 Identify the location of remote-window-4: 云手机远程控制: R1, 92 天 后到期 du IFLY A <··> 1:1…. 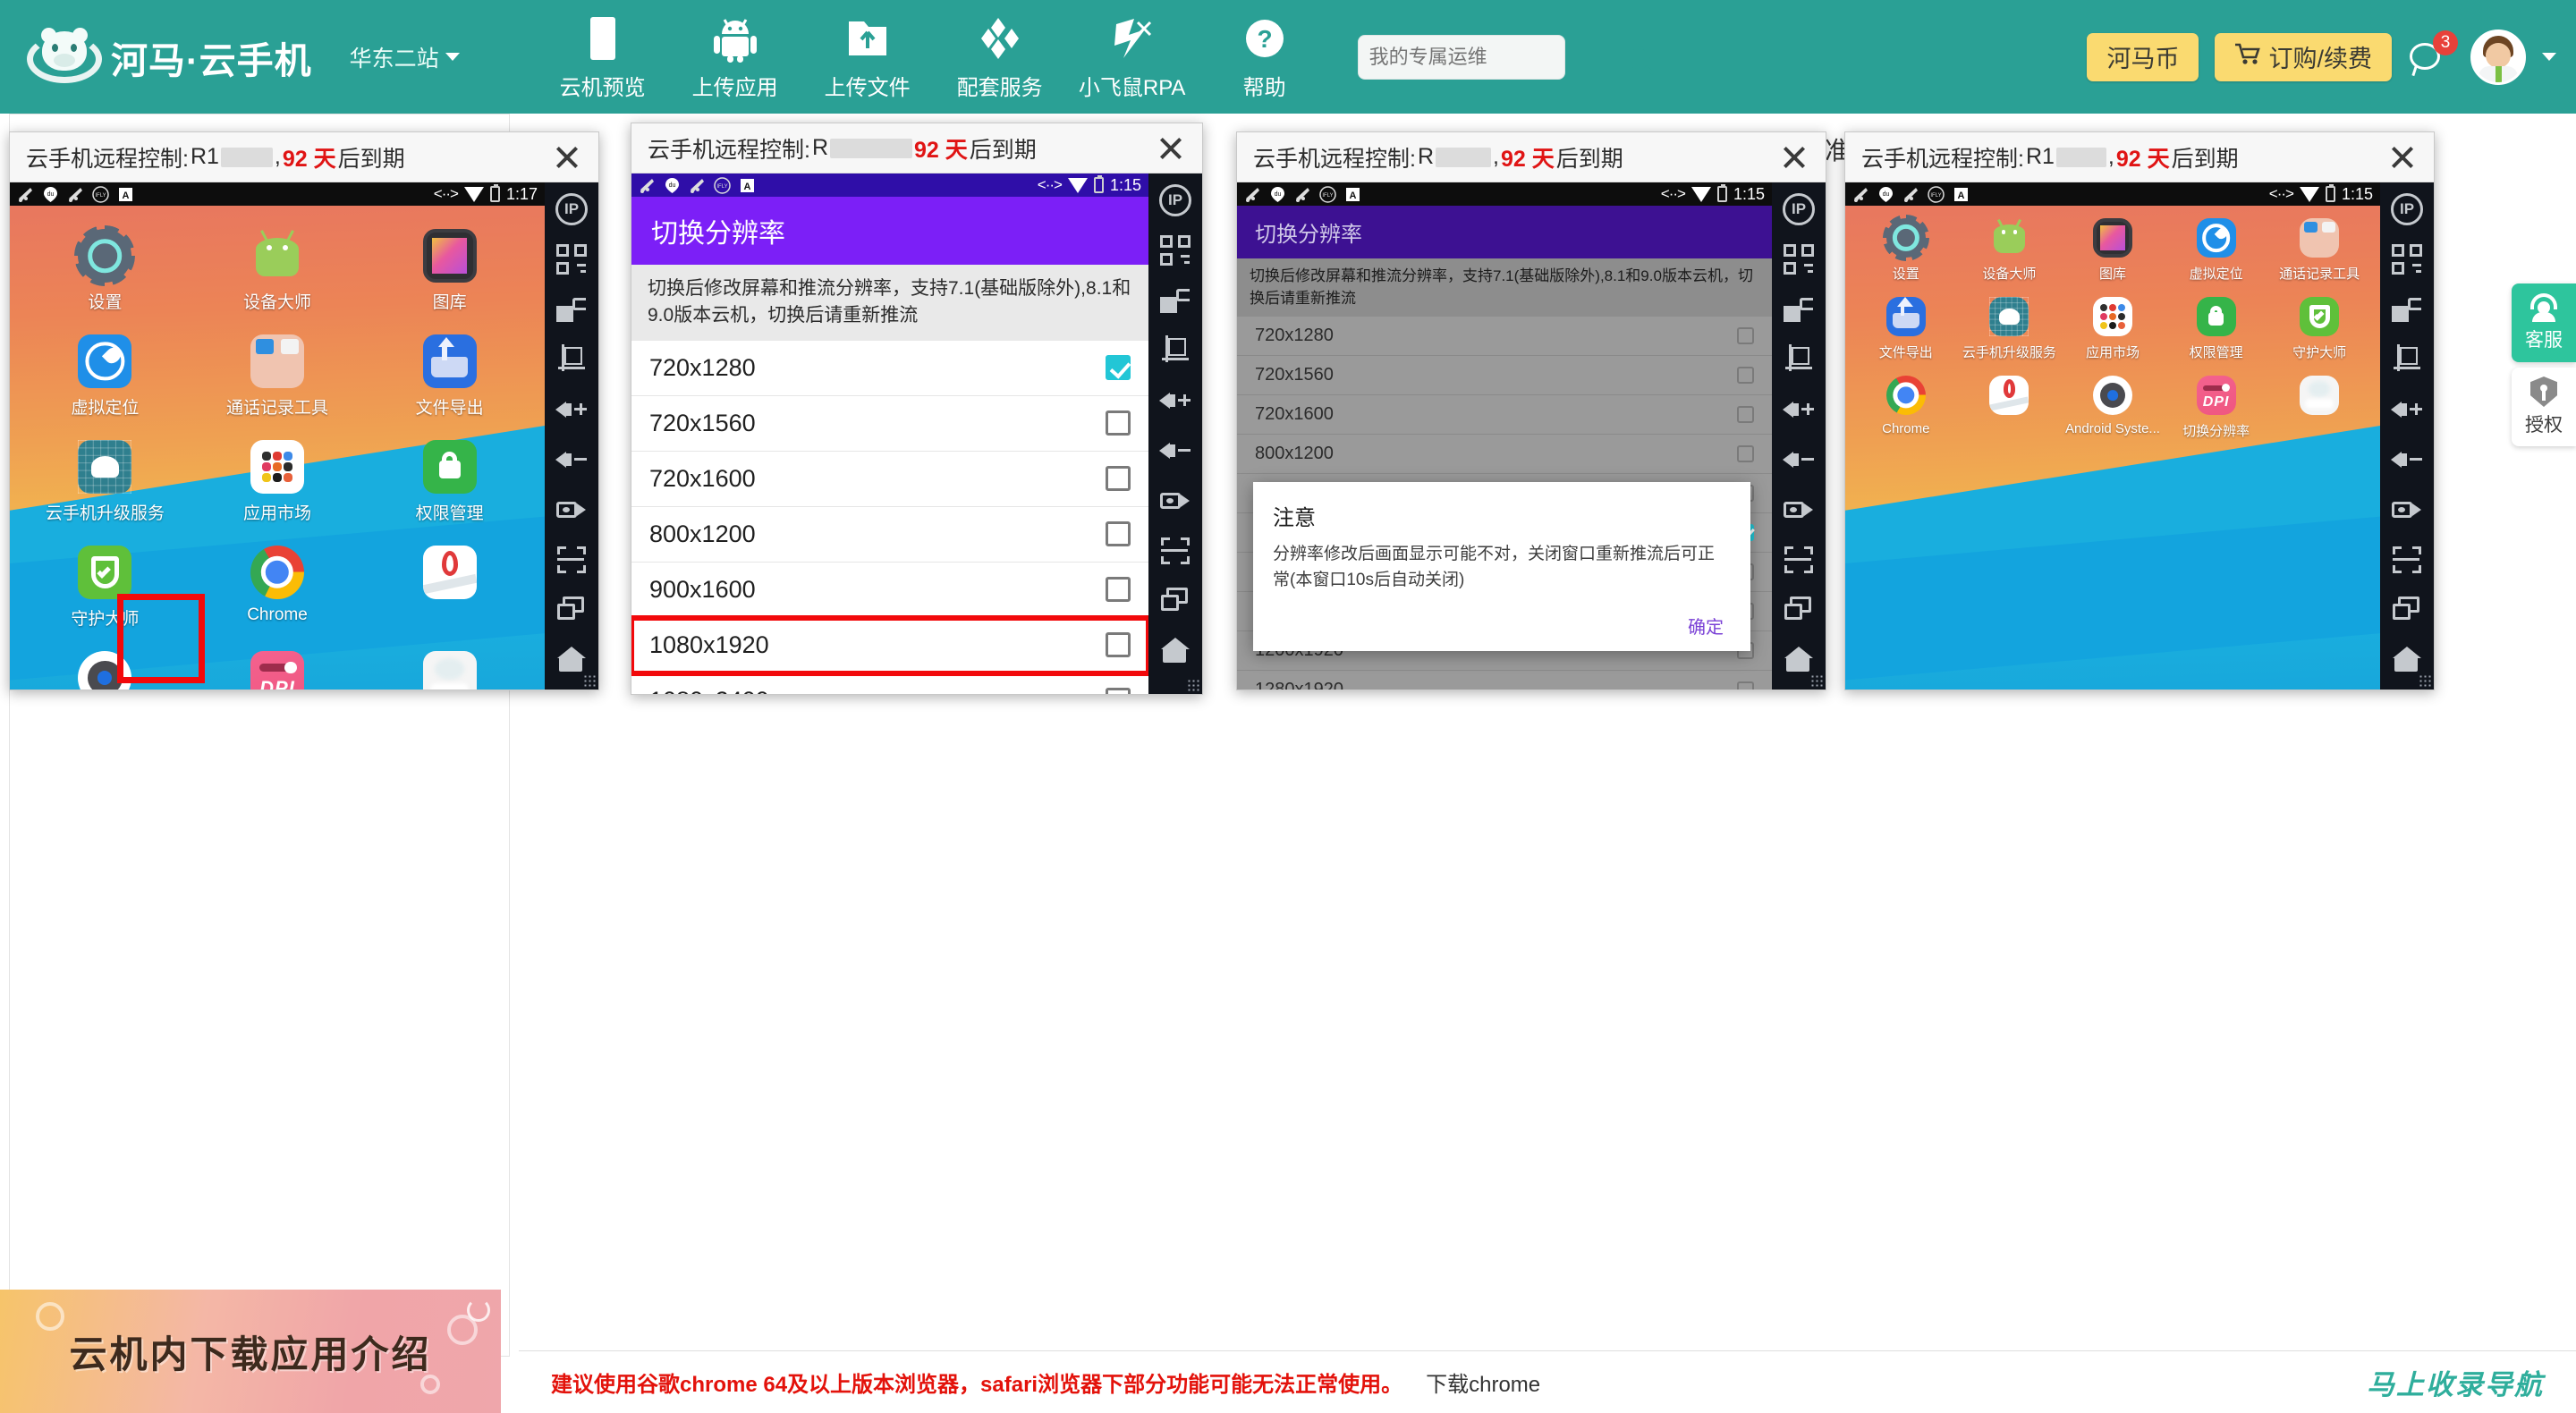
(2139, 410).